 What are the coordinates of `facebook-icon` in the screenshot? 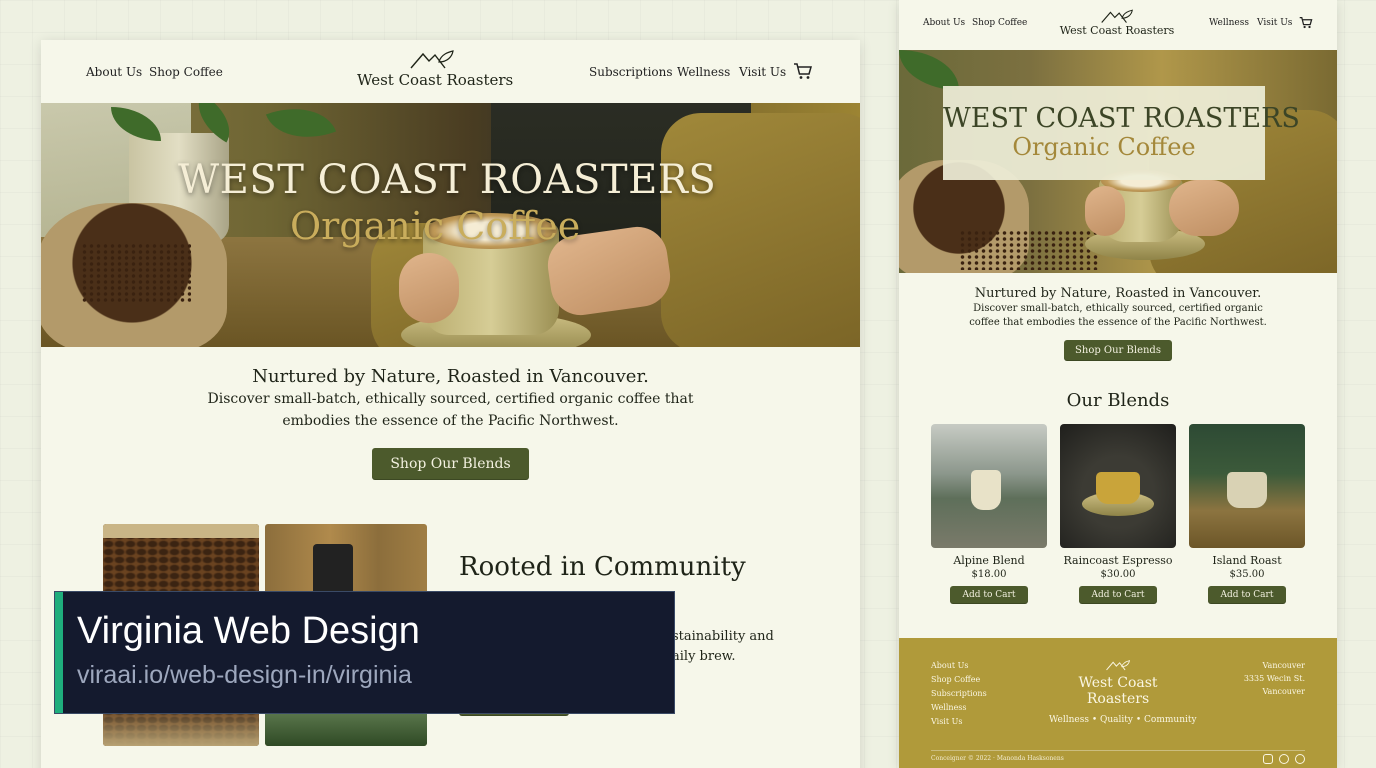 It's located at (1284, 759).